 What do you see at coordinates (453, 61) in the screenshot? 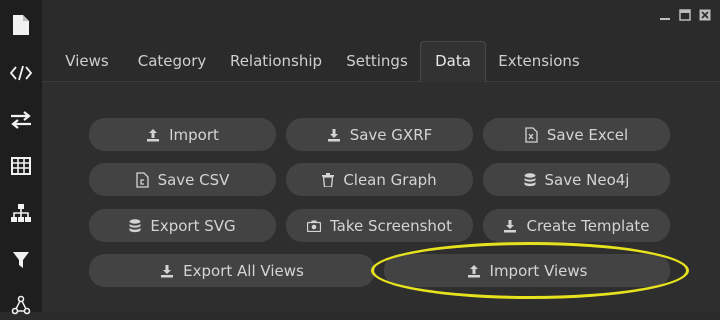
I see `tab-data: Data` at bounding box center [453, 61].